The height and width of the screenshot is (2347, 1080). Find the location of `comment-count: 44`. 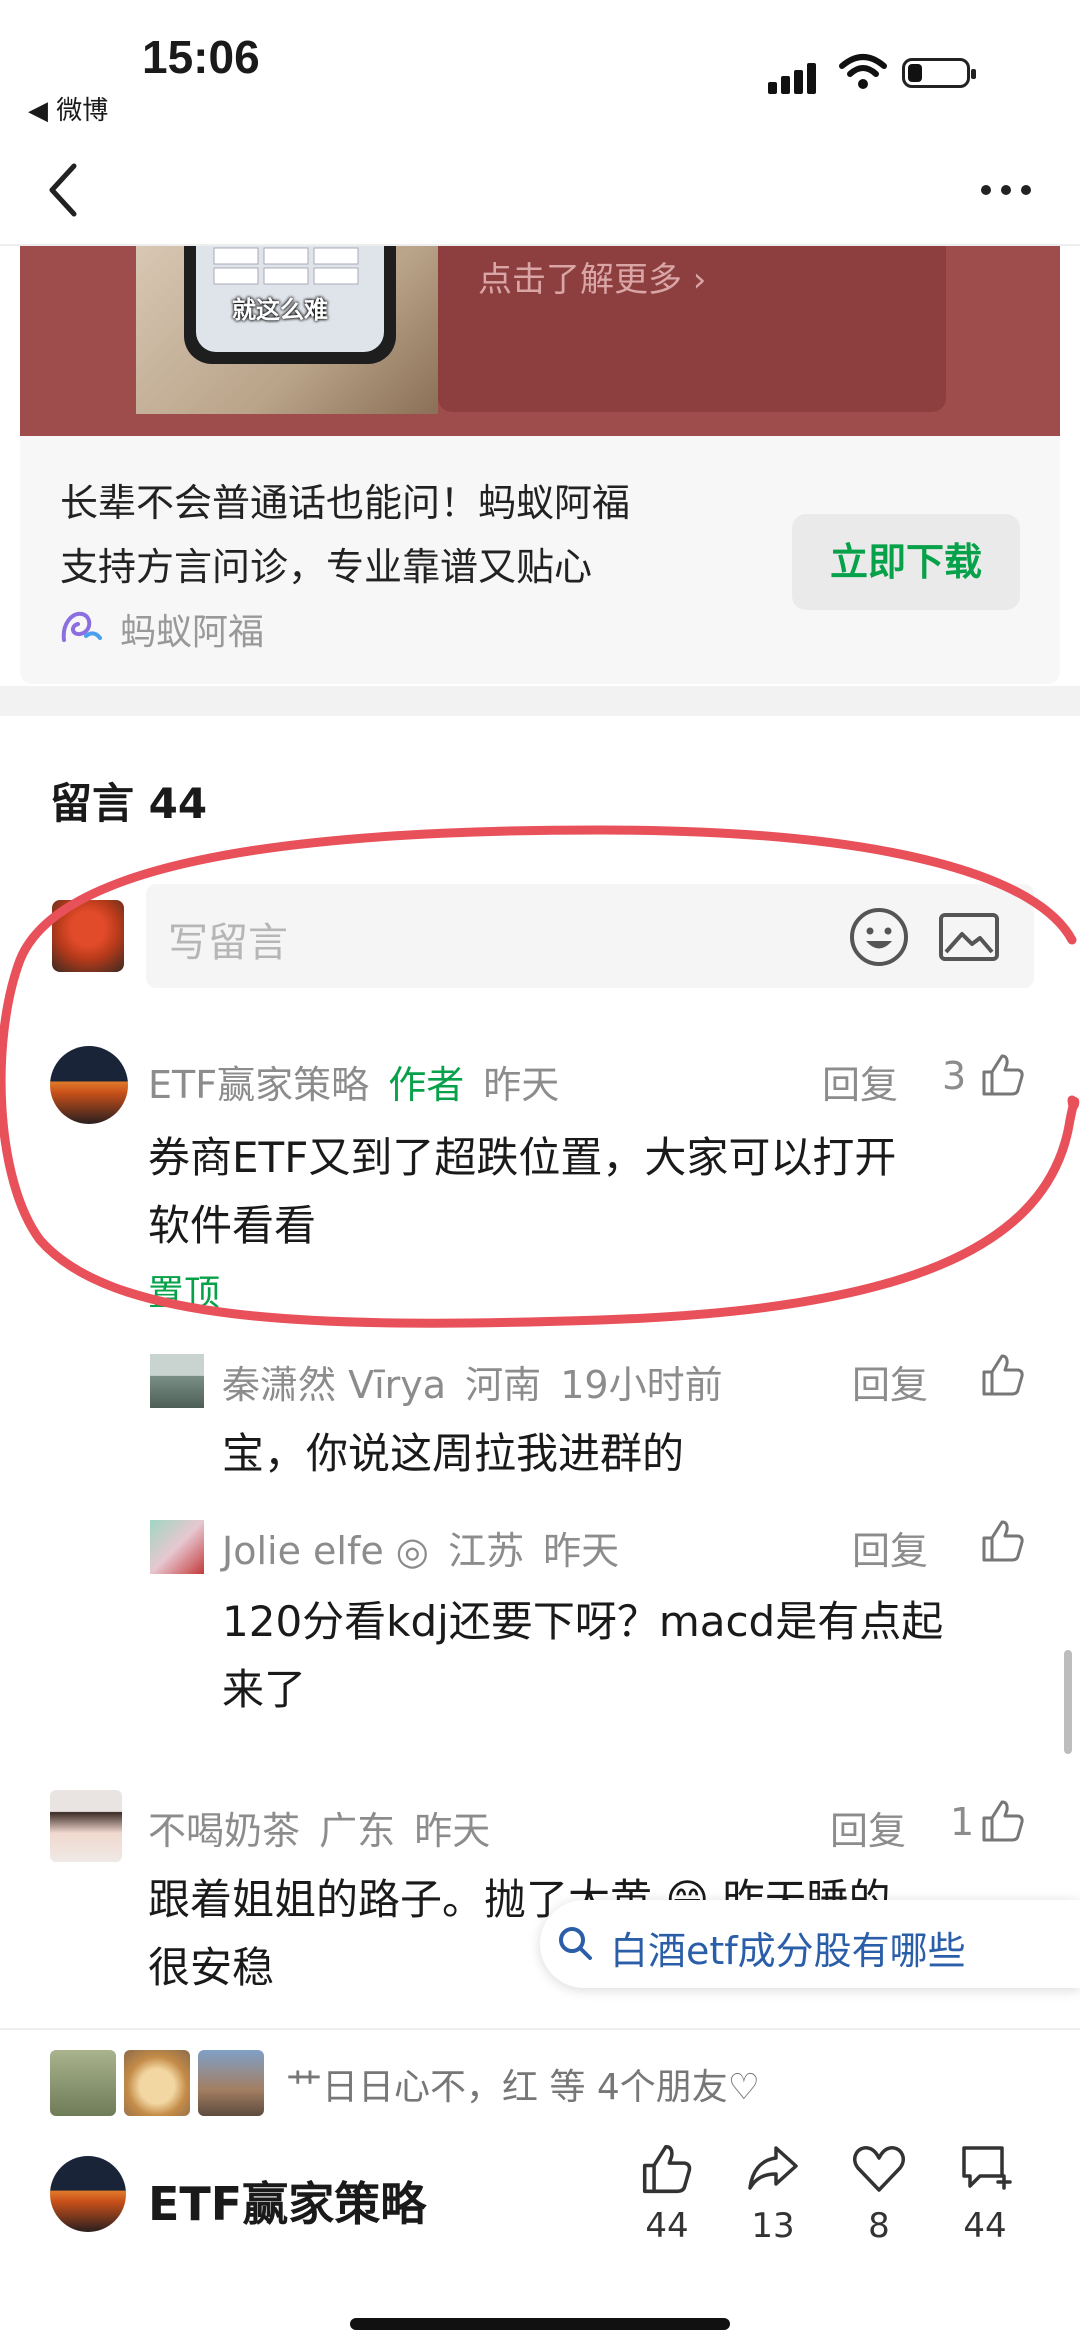

comment-count: 44 is located at coordinates (985, 2226).